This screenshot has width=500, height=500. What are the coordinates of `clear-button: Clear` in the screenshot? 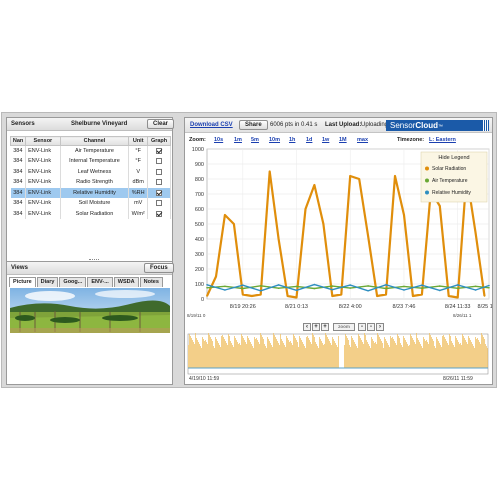 It's located at (161, 124).